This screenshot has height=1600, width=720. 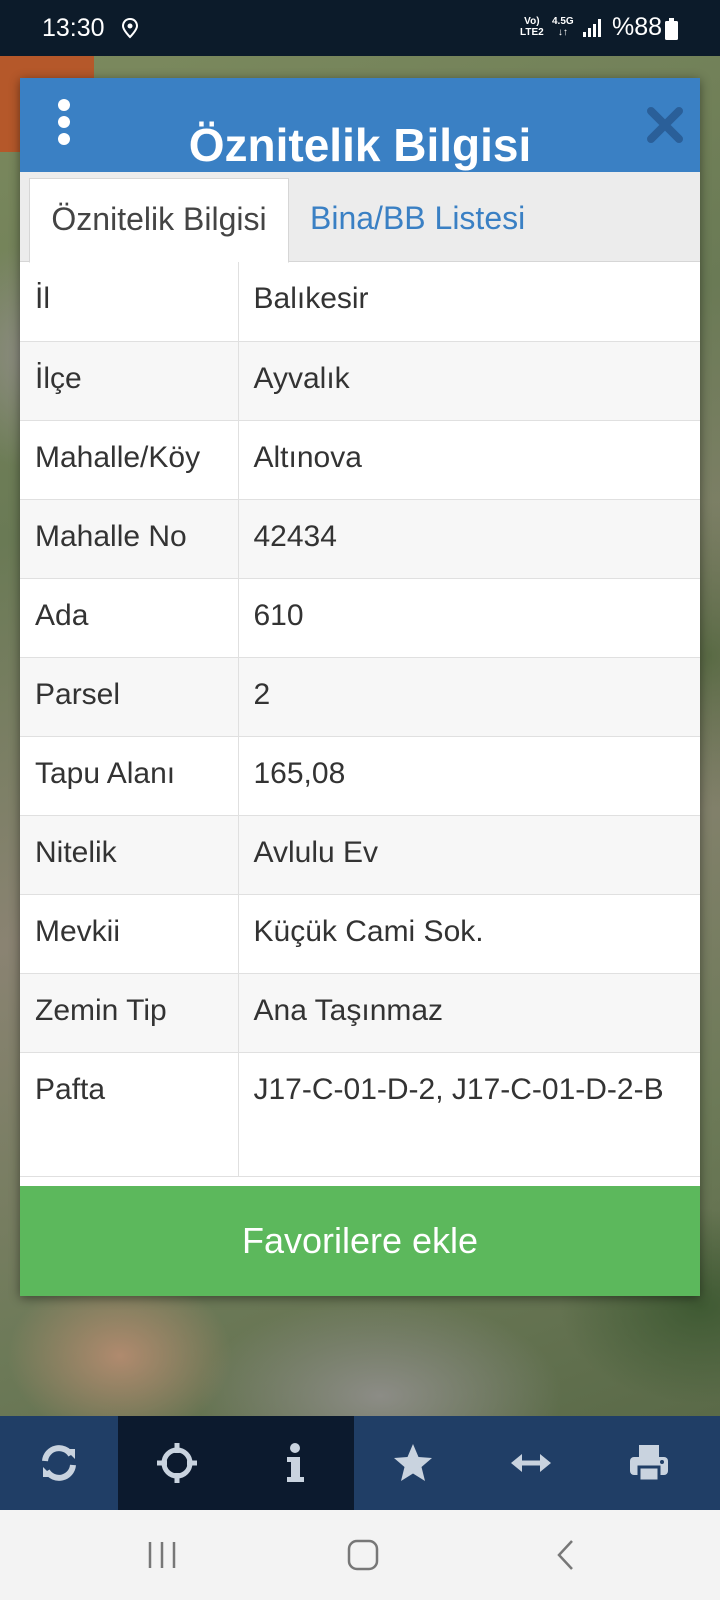 I want to click on battery-percent: %88, so click(x=637, y=27).